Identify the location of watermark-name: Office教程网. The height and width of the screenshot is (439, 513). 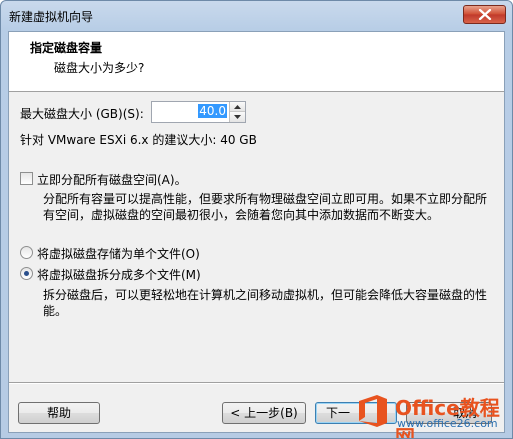
(447, 417).